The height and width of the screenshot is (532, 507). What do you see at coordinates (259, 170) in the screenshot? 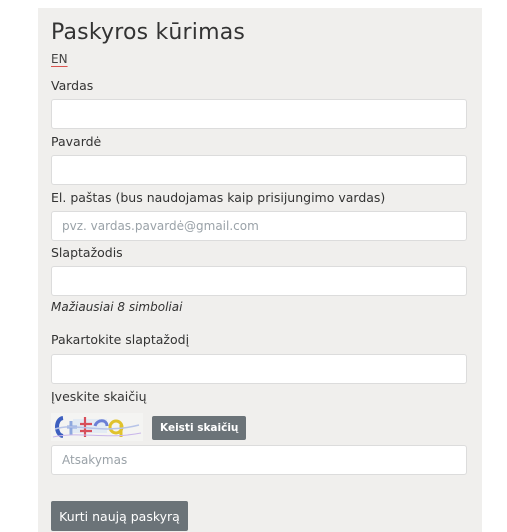
I see `last-name-field` at bounding box center [259, 170].